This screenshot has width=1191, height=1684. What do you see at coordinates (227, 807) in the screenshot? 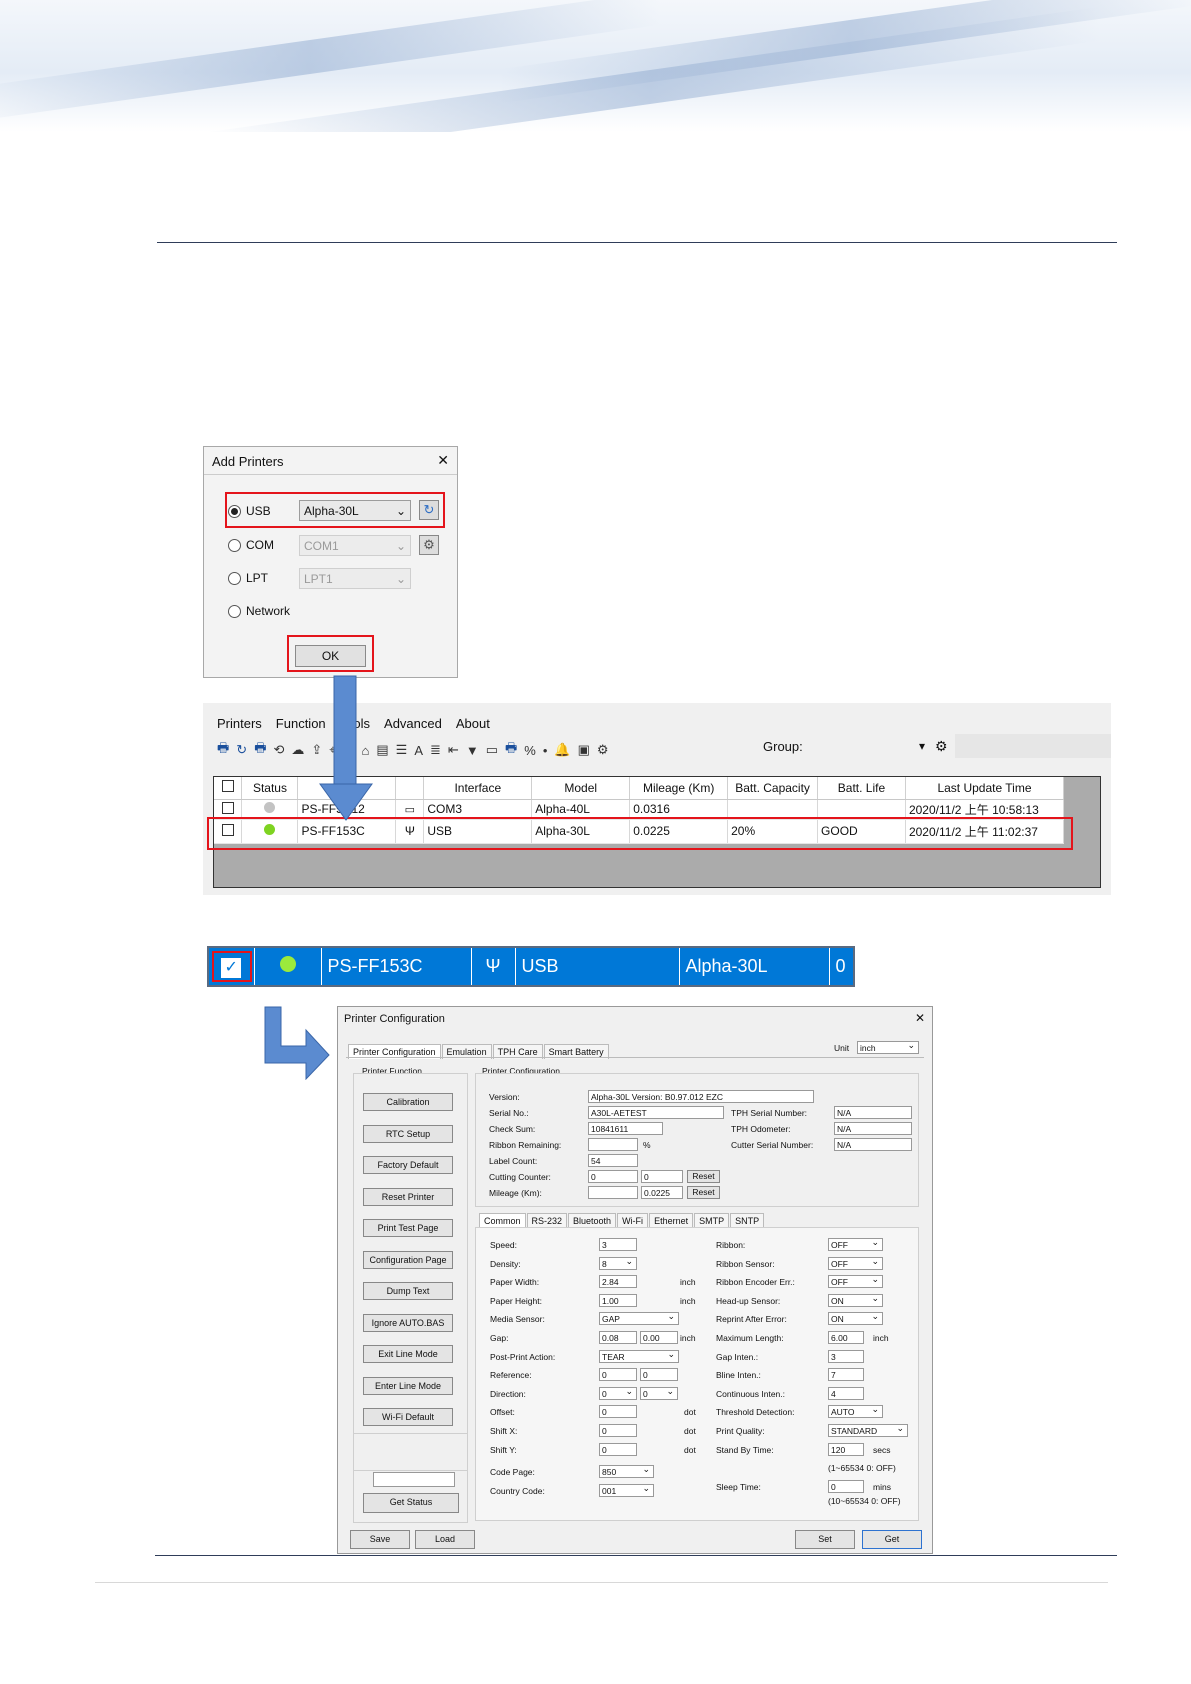
I see `row-checkbox` at bounding box center [227, 807].